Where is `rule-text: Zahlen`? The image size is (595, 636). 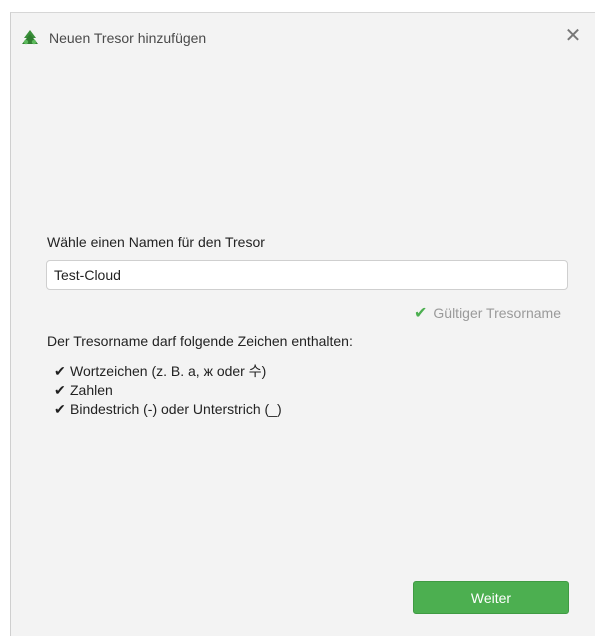 rule-text: Zahlen is located at coordinates (91, 390).